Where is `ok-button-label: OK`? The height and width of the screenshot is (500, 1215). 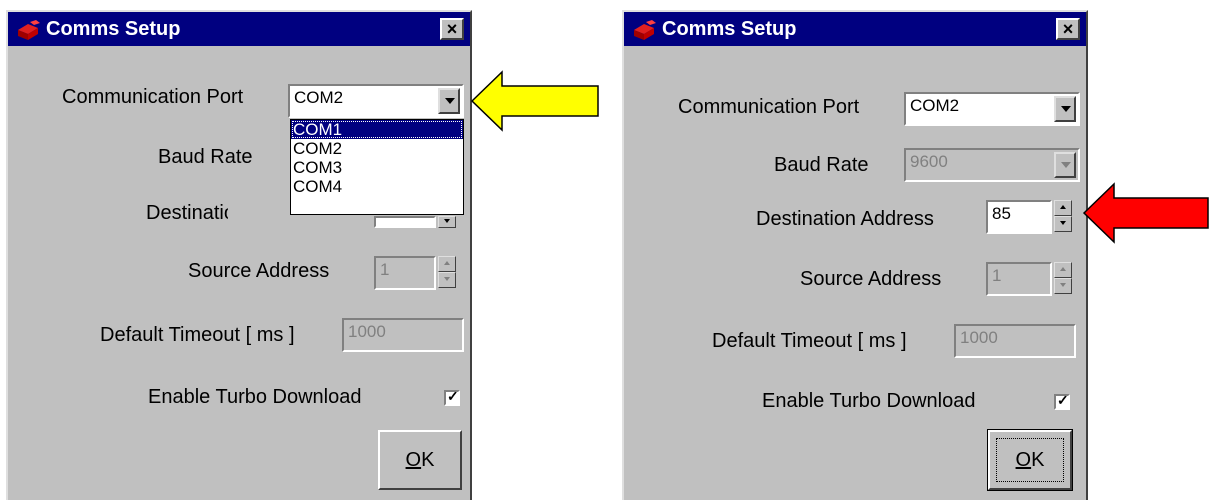 ok-button-label: OK is located at coordinates (420, 460).